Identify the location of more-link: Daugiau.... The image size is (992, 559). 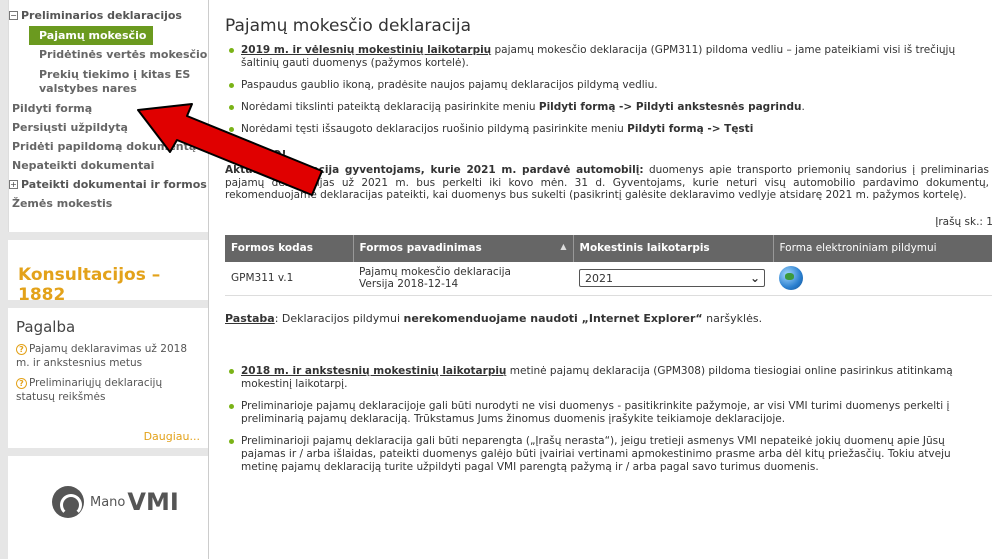
(172, 436).